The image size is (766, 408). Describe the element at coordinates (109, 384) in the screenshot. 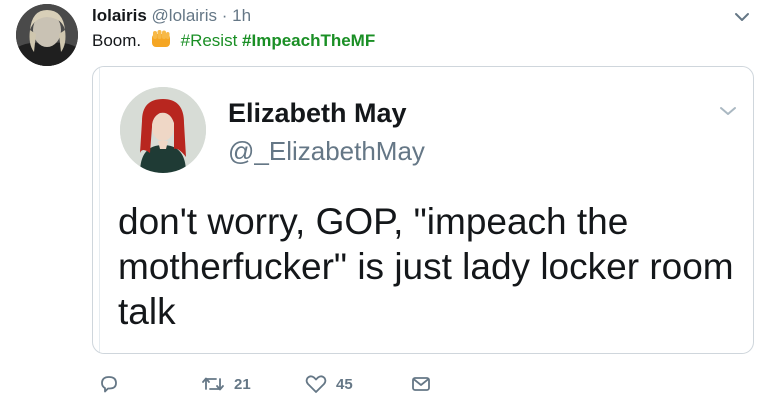

I see `reply-icon` at that location.